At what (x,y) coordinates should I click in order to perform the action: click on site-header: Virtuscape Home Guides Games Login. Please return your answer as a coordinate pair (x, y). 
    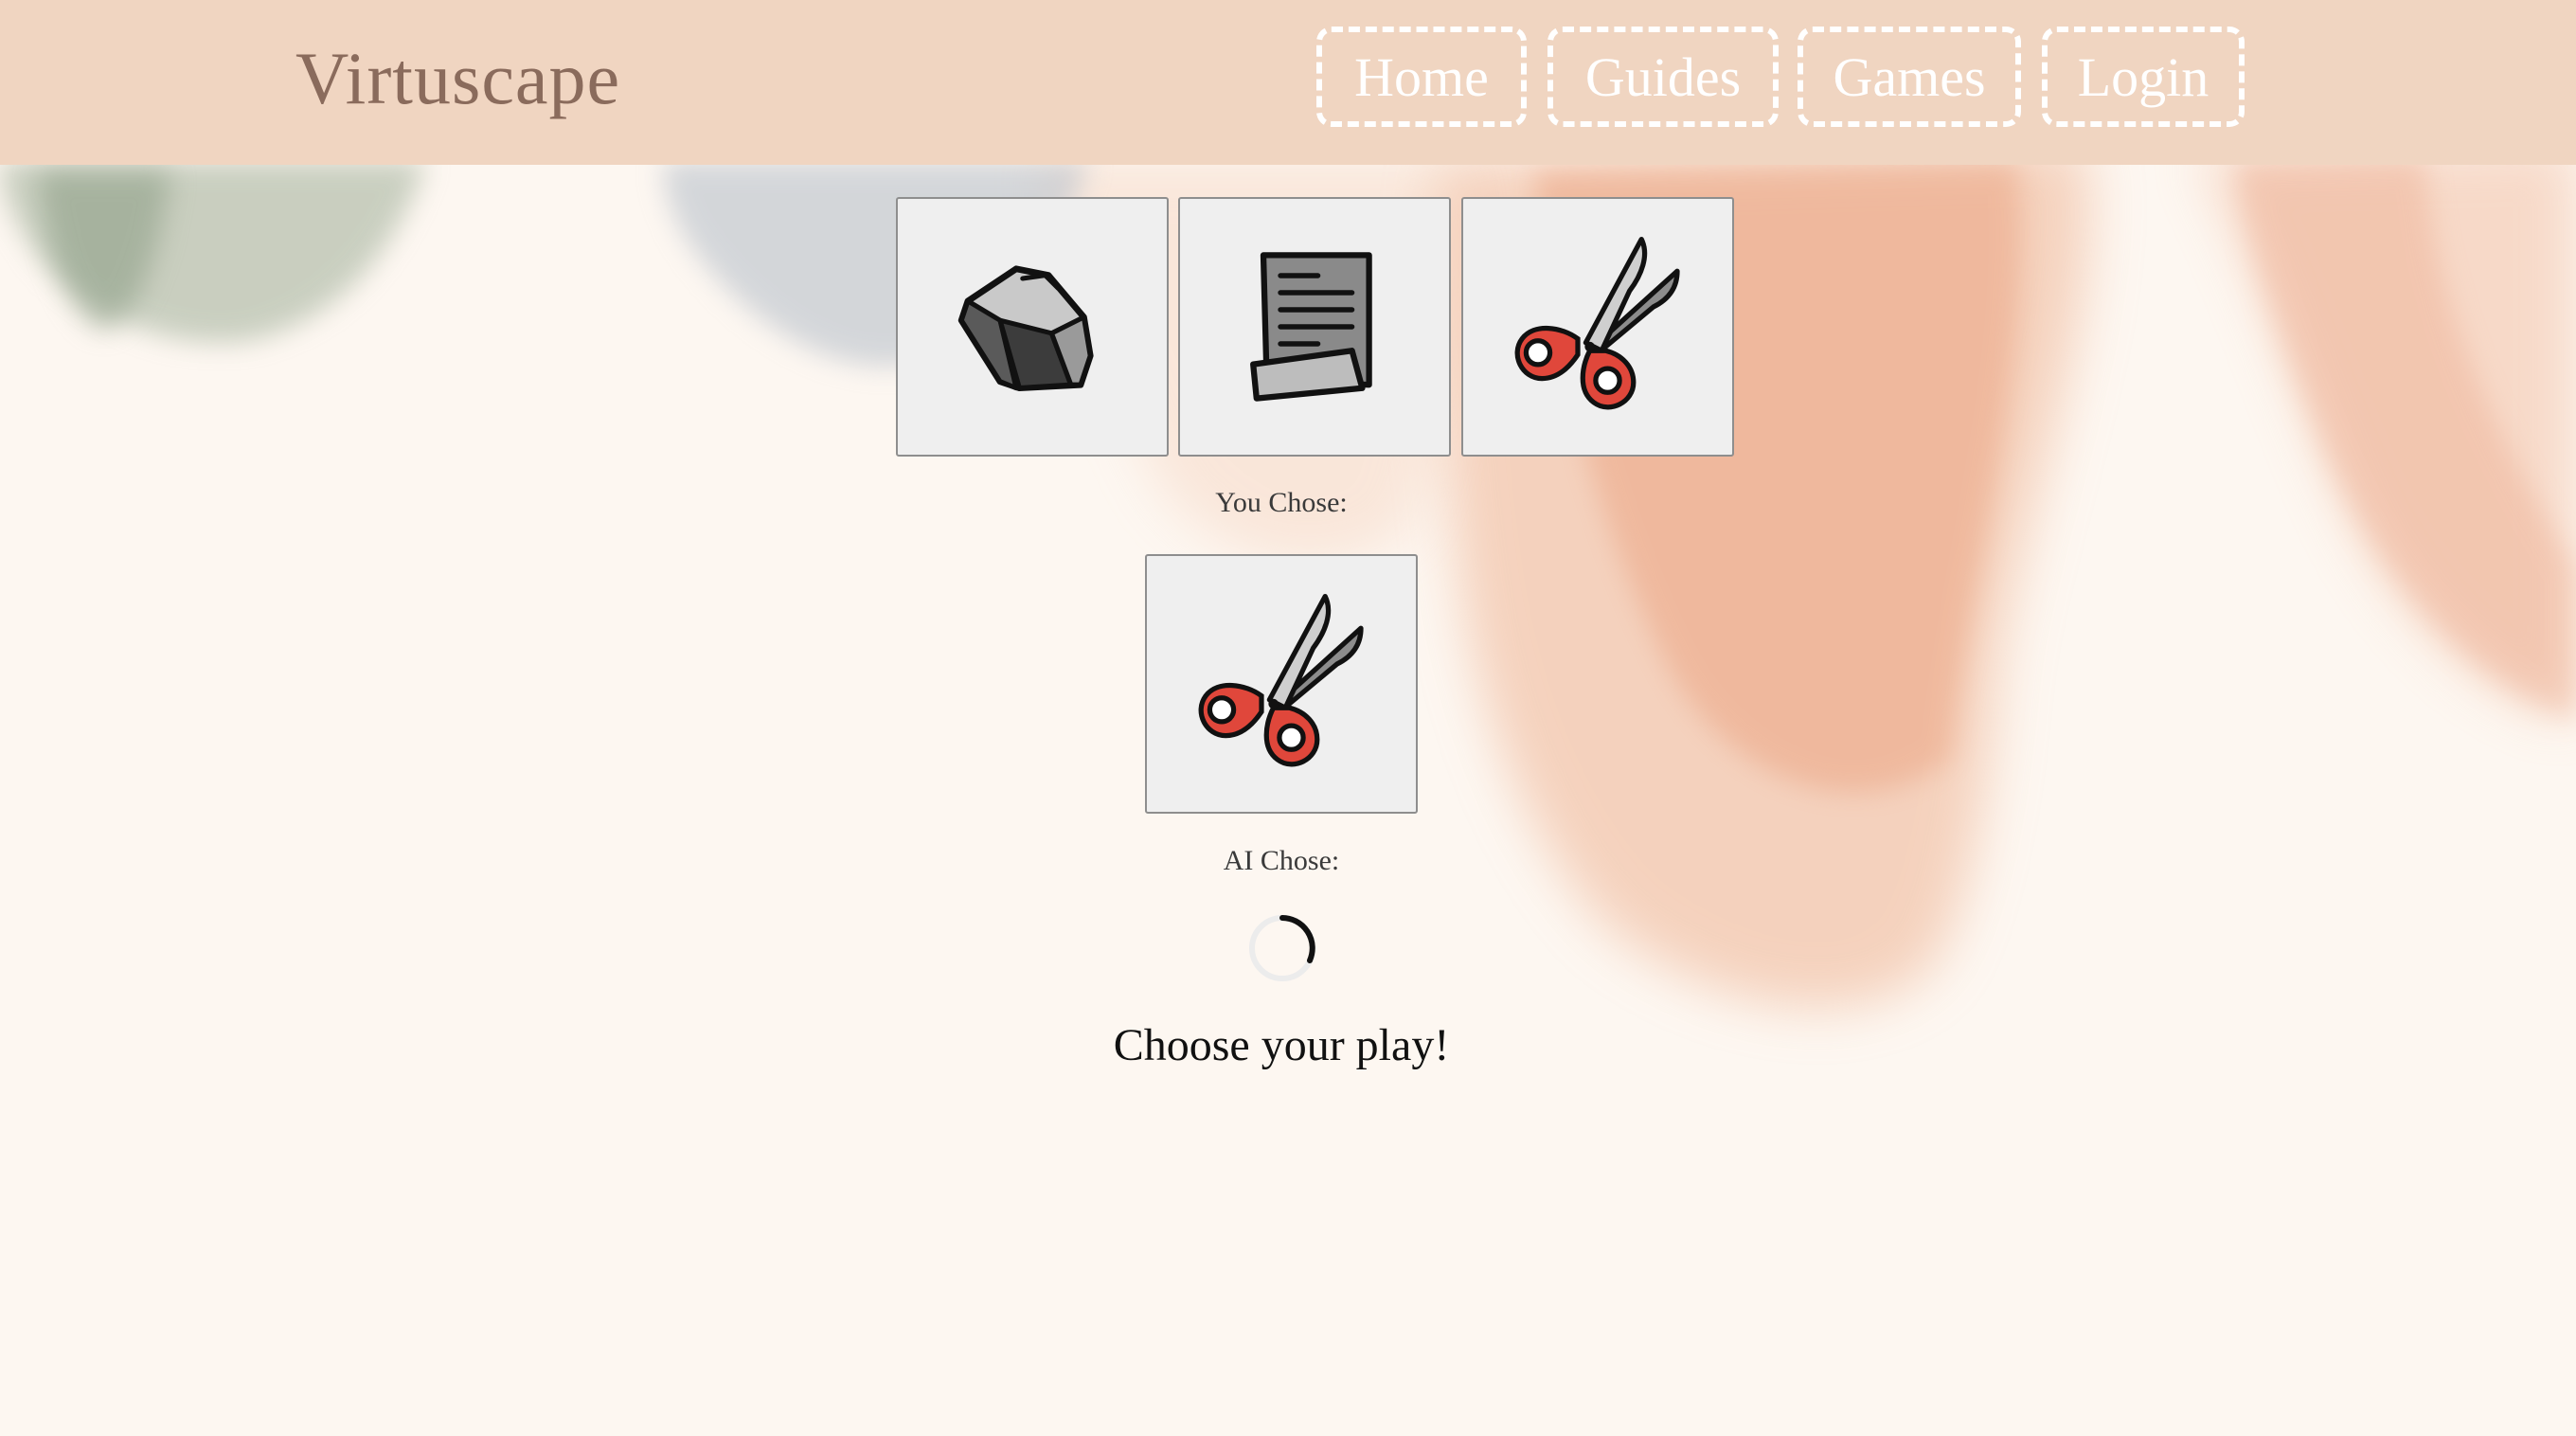
    Looking at the image, I should click on (1288, 82).